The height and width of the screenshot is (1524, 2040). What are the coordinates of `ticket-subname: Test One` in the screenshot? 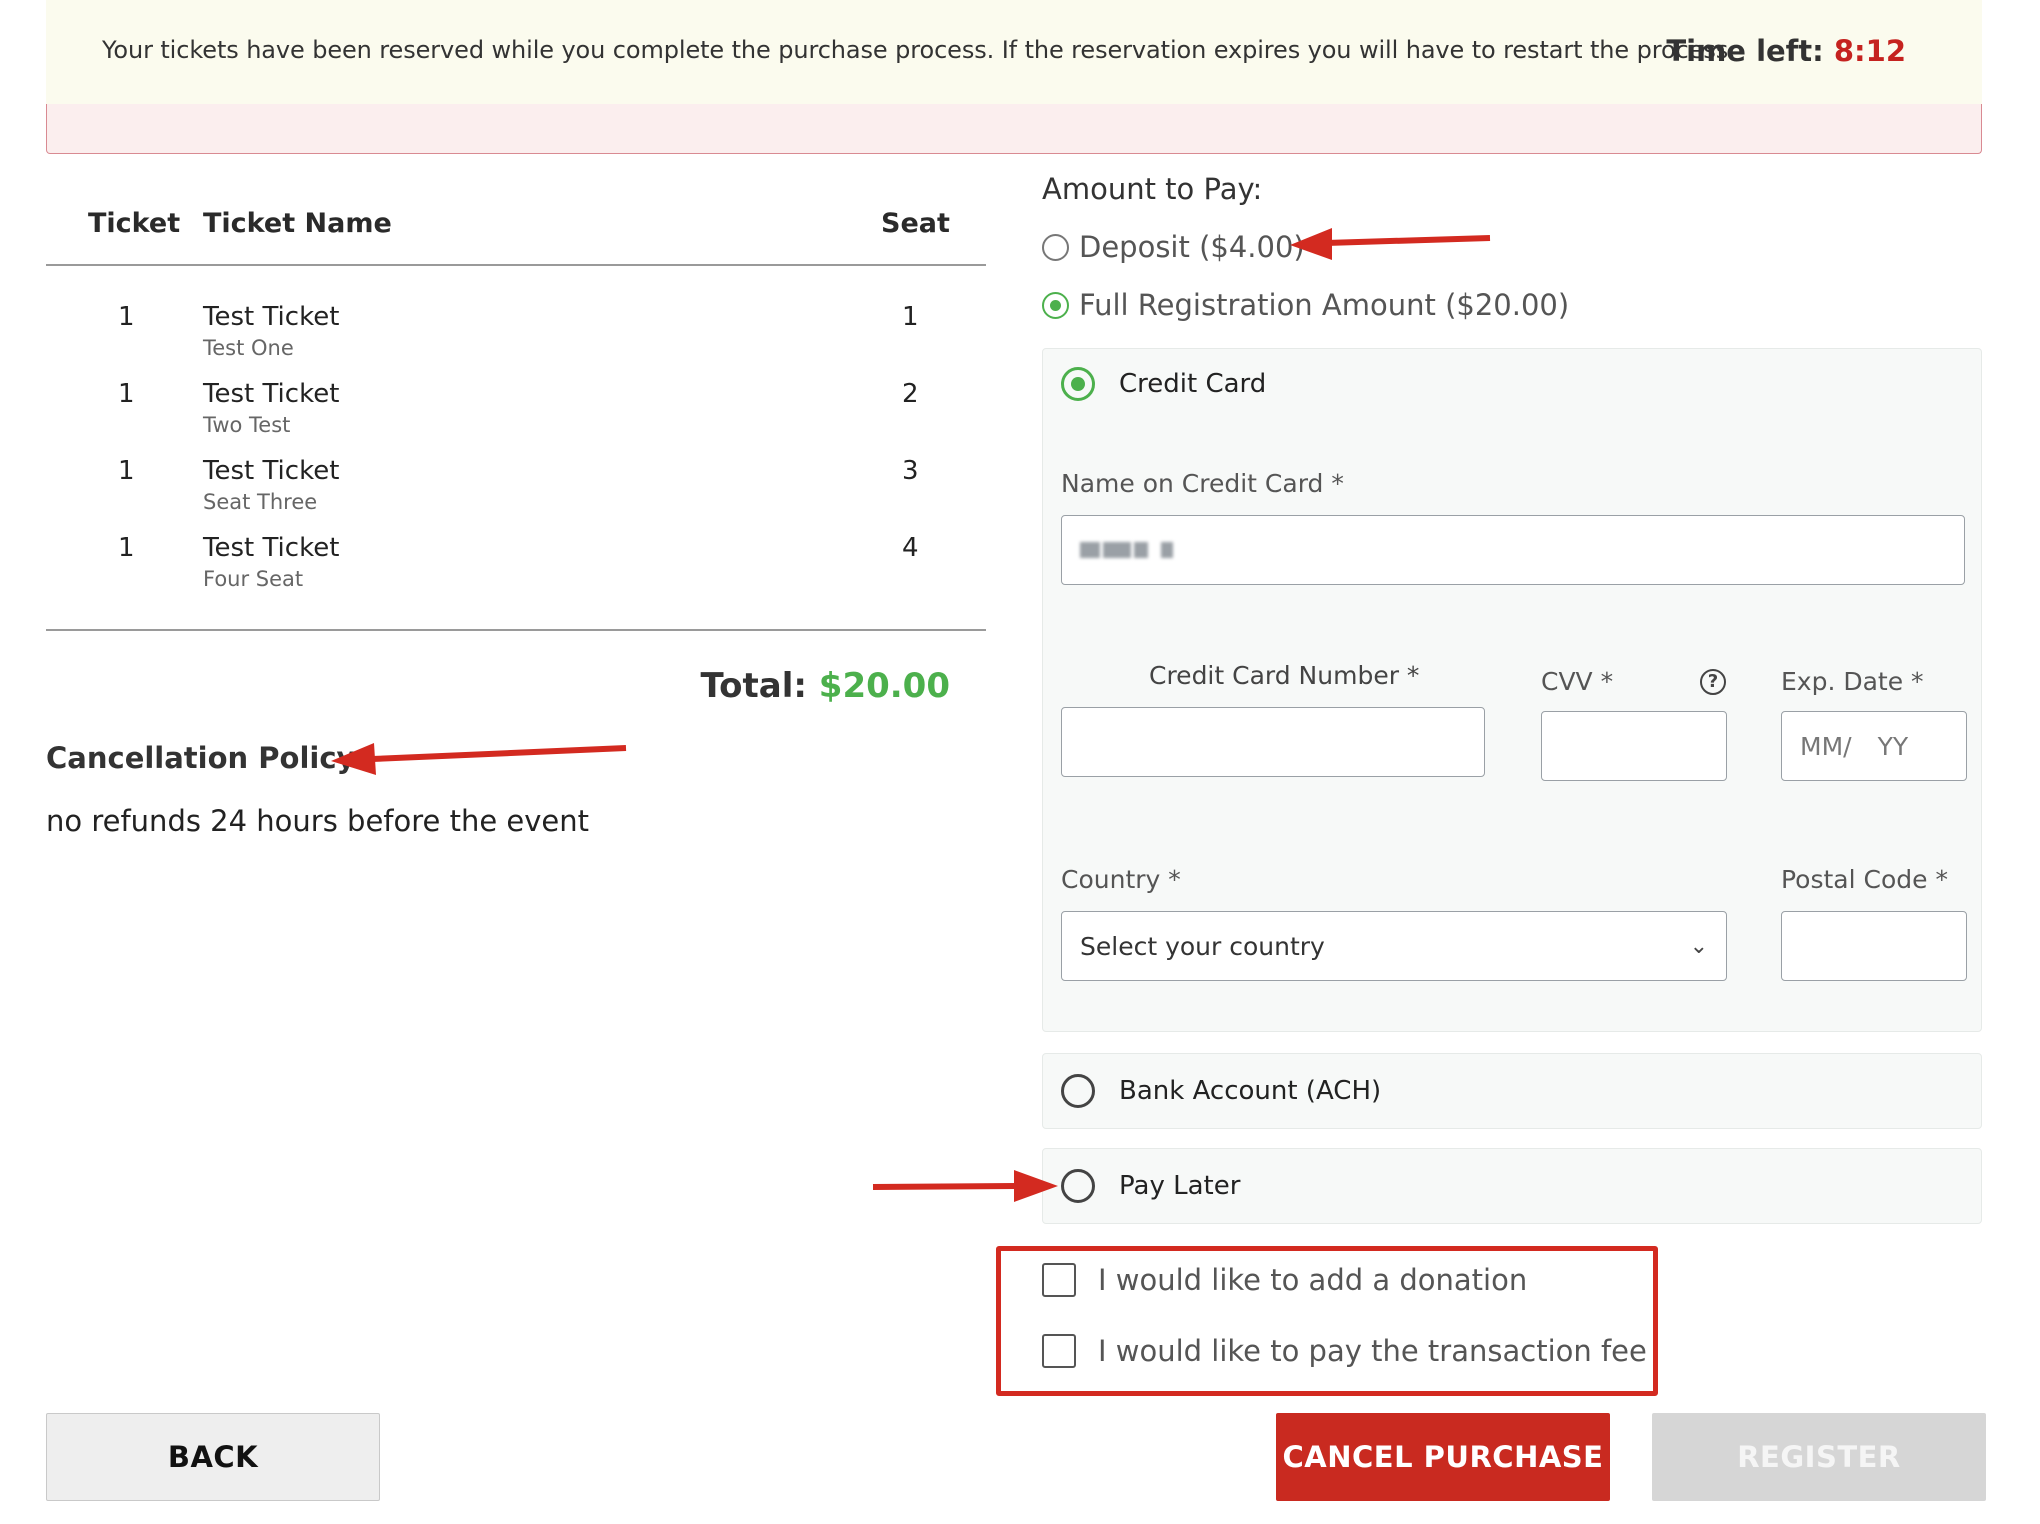 It's located at (248, 348).